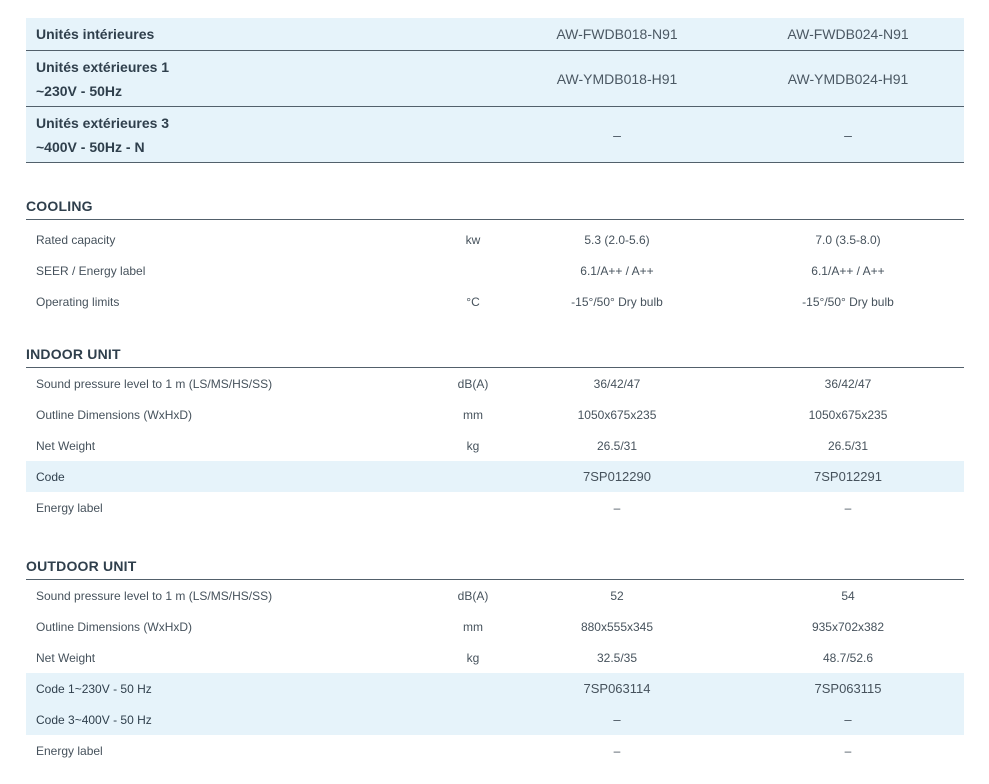 Image resolution: width=989 pixels, height=784 pixels. What do you see at coordinates (617, 688) in the screenshot?
I see `row-value-1: 7SP063114` at bounding box center [617, 688].